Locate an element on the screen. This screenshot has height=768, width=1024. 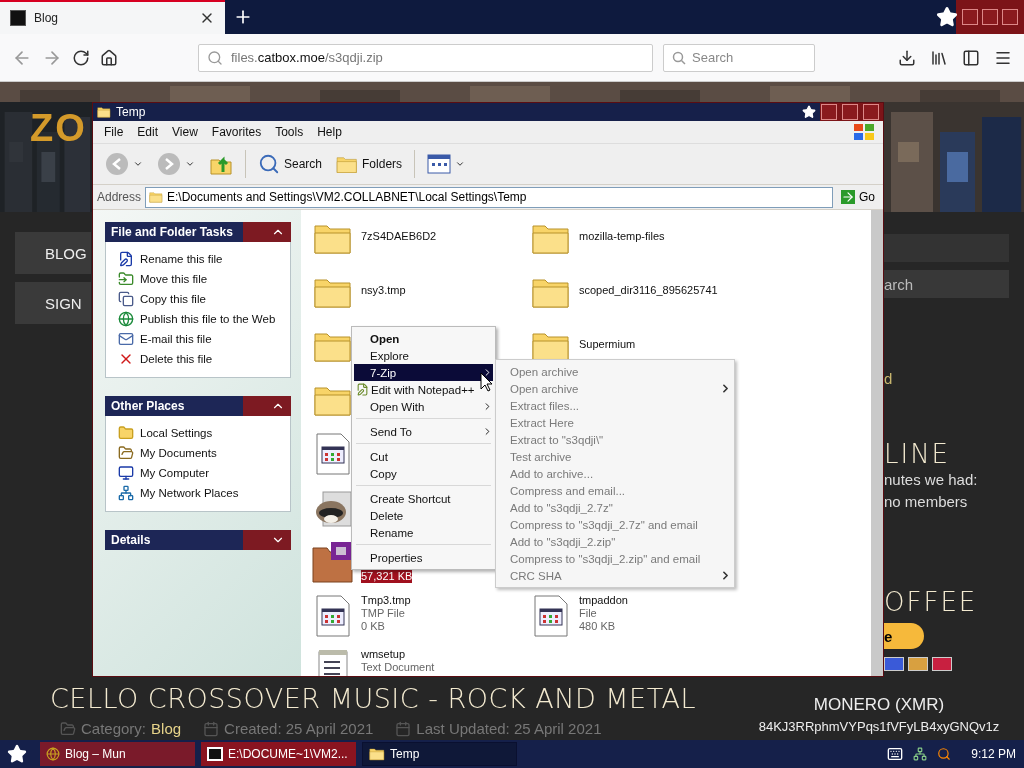
download-button is located at coordinates (907, 57).